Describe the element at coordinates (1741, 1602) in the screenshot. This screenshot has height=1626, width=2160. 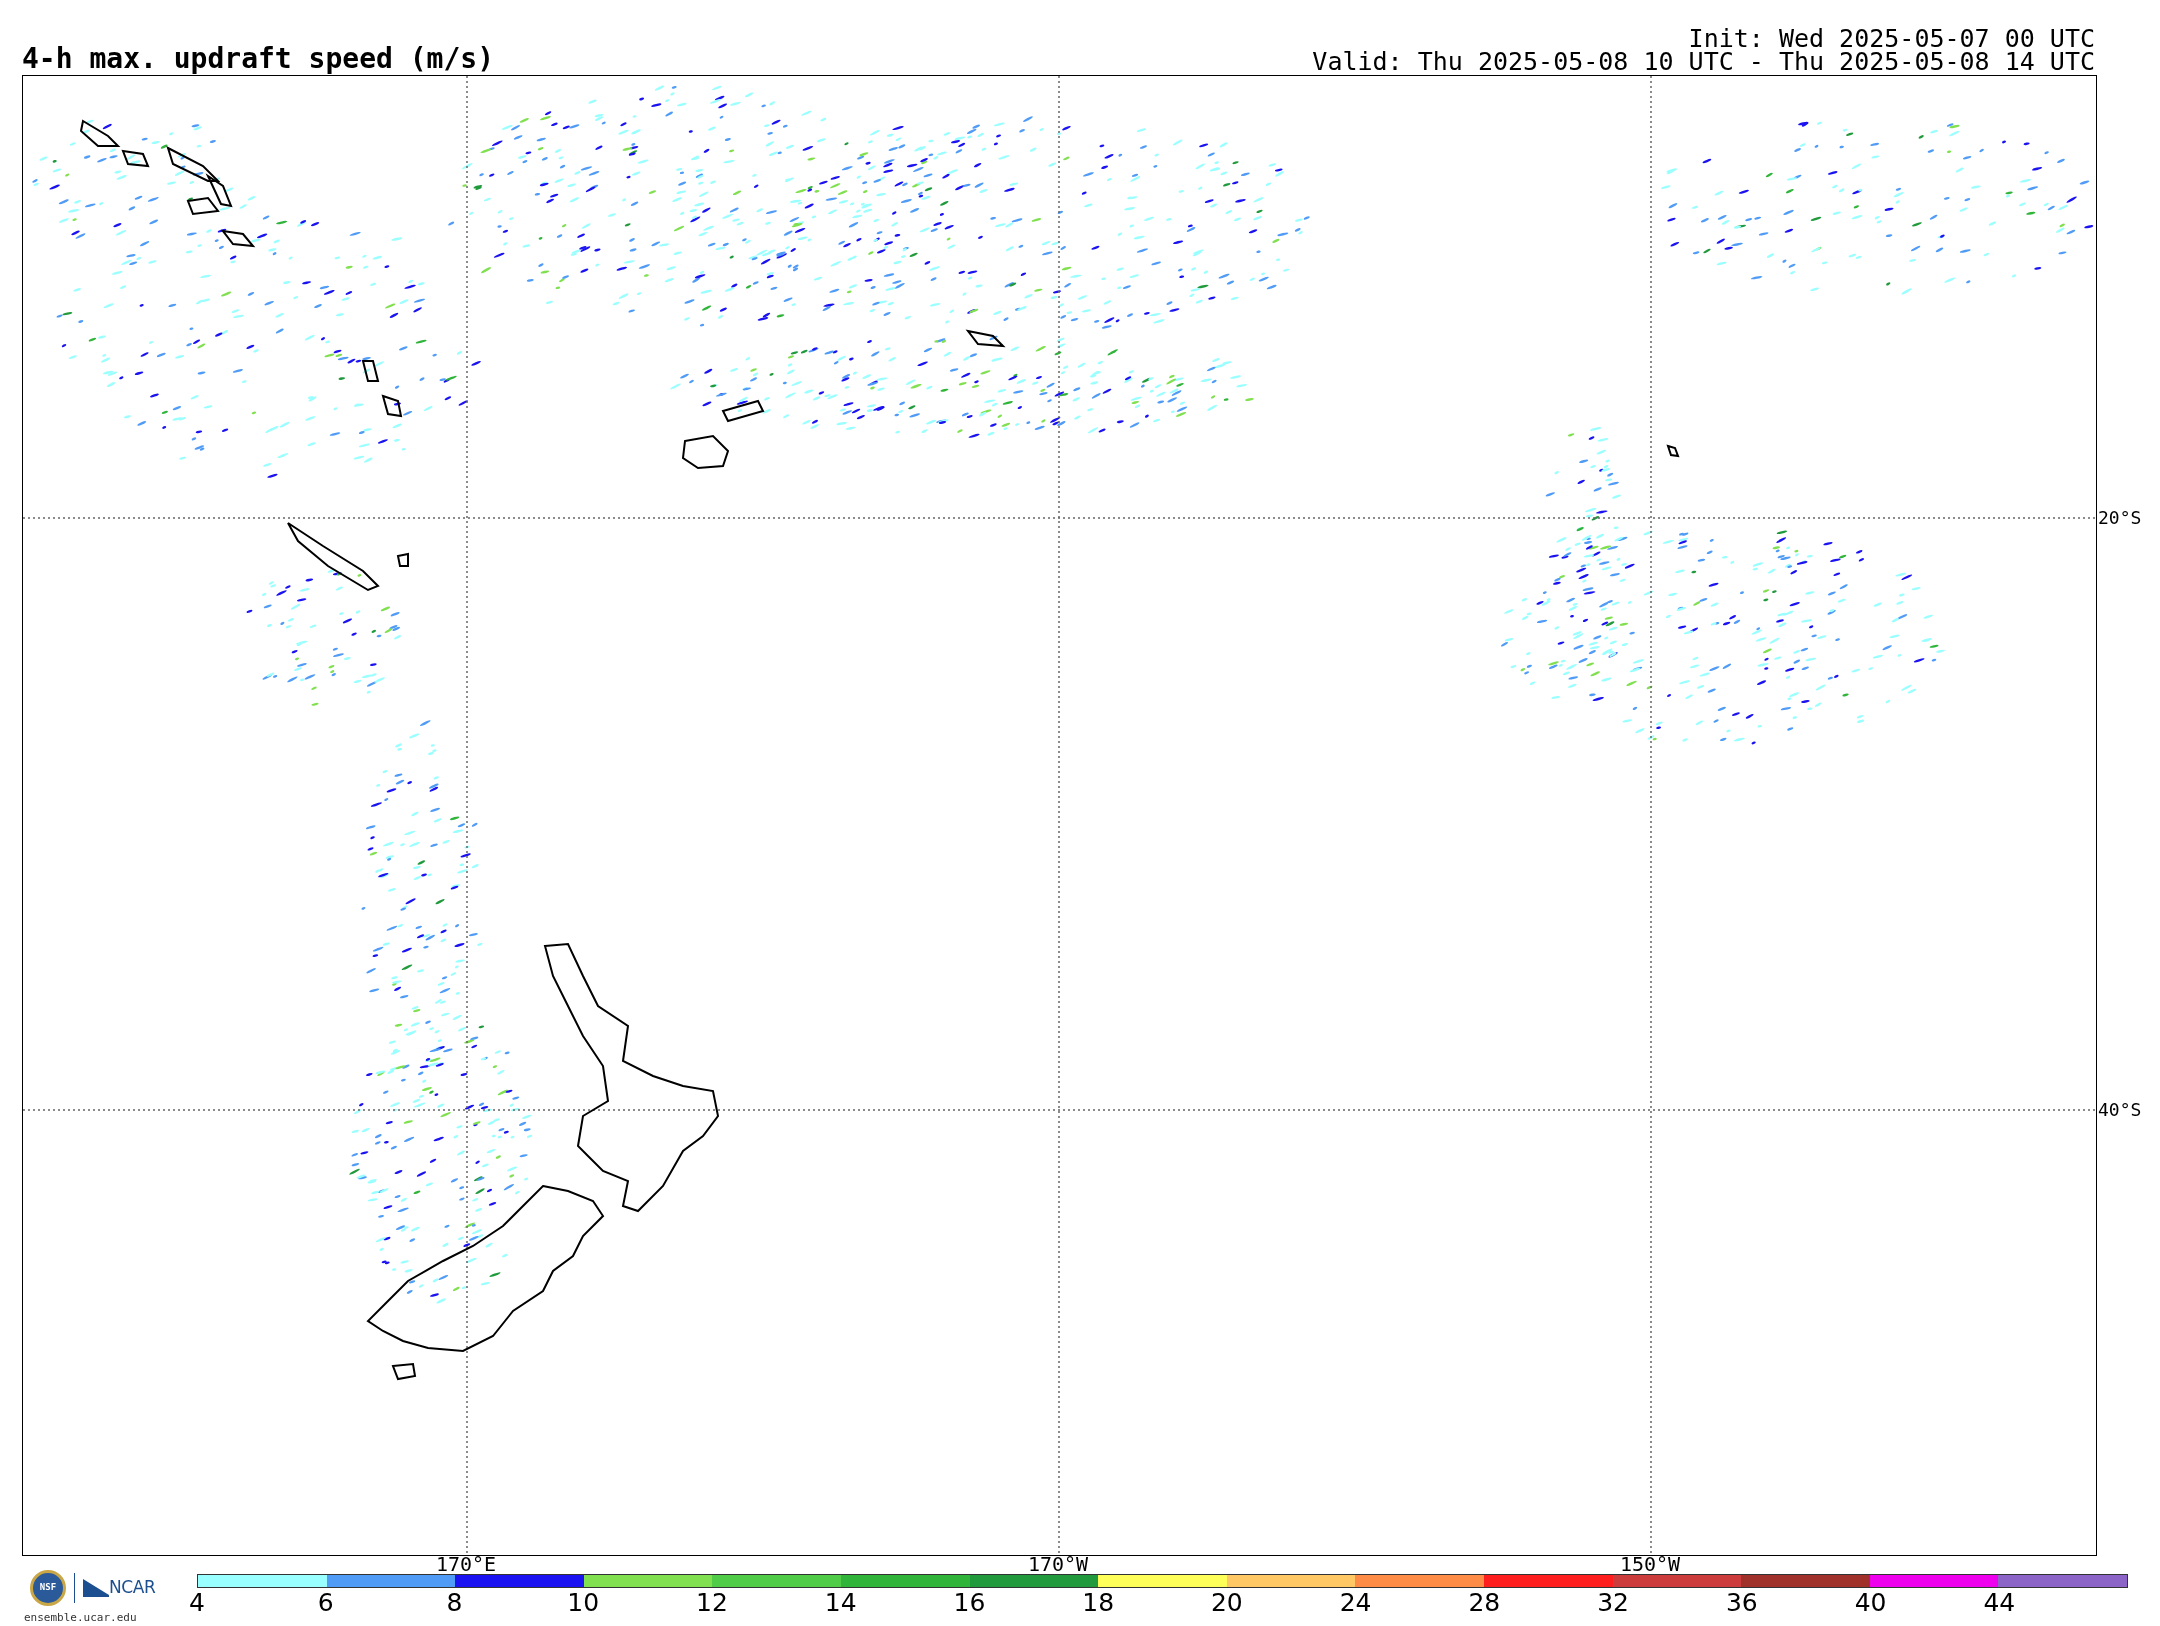
I see `colorbar-tick-label: 36` at that location.